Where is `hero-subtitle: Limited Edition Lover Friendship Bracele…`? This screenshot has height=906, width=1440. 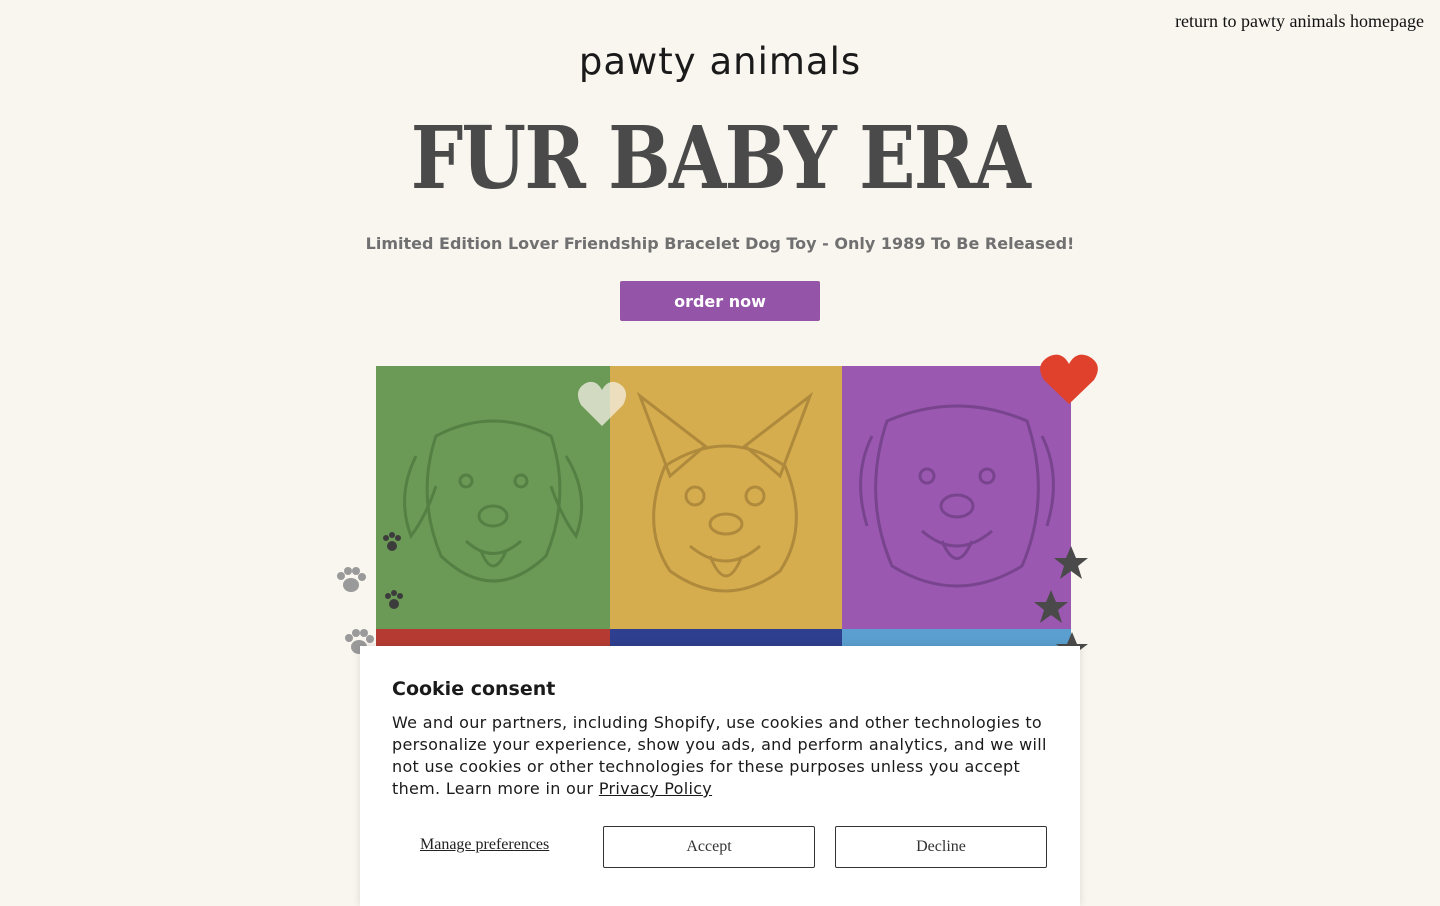
hero-subtitle: Limited Edition Lover Friendship Bracele… is located at coordinates (720, 243).